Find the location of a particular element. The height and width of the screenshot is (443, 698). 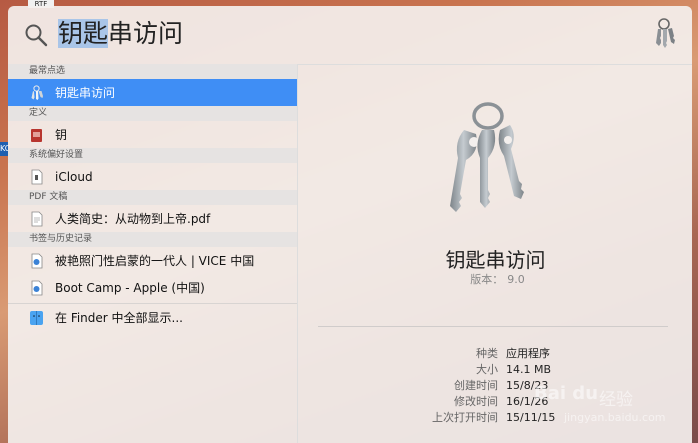

meta-row: 上次打开时间 15/11/15 is located at coordinates (476, 418).